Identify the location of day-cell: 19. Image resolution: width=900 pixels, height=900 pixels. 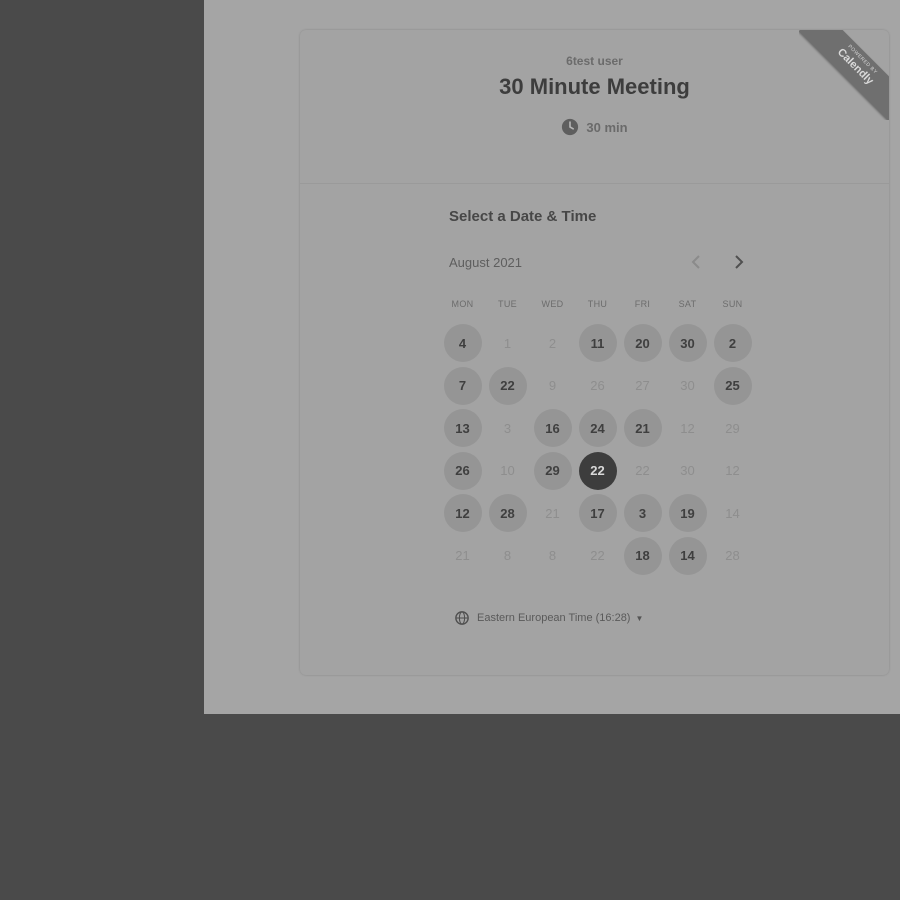
(687, 515).